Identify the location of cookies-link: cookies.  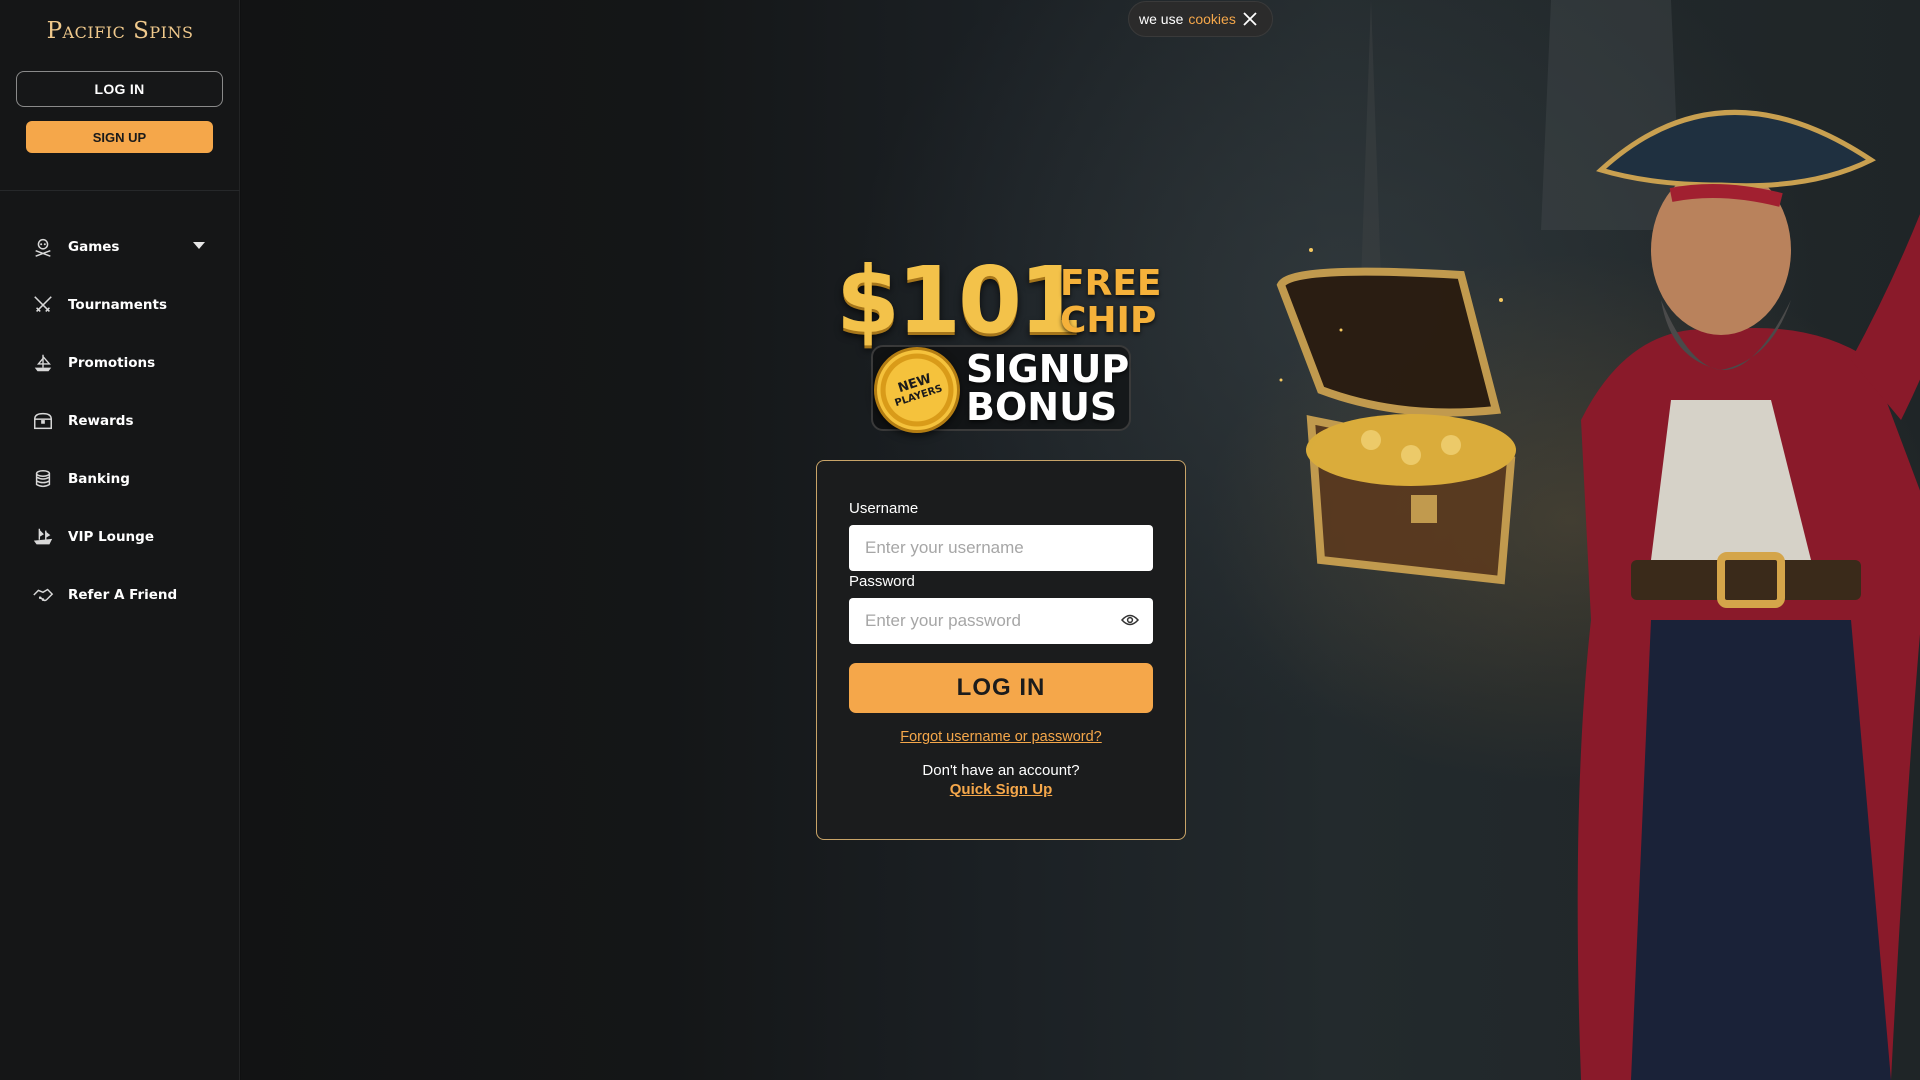
(1211, 19).